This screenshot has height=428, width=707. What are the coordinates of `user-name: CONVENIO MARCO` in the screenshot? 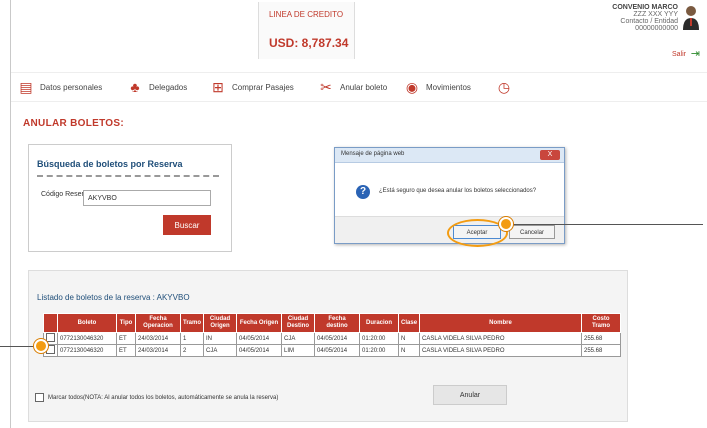 It's located at (645, 7).